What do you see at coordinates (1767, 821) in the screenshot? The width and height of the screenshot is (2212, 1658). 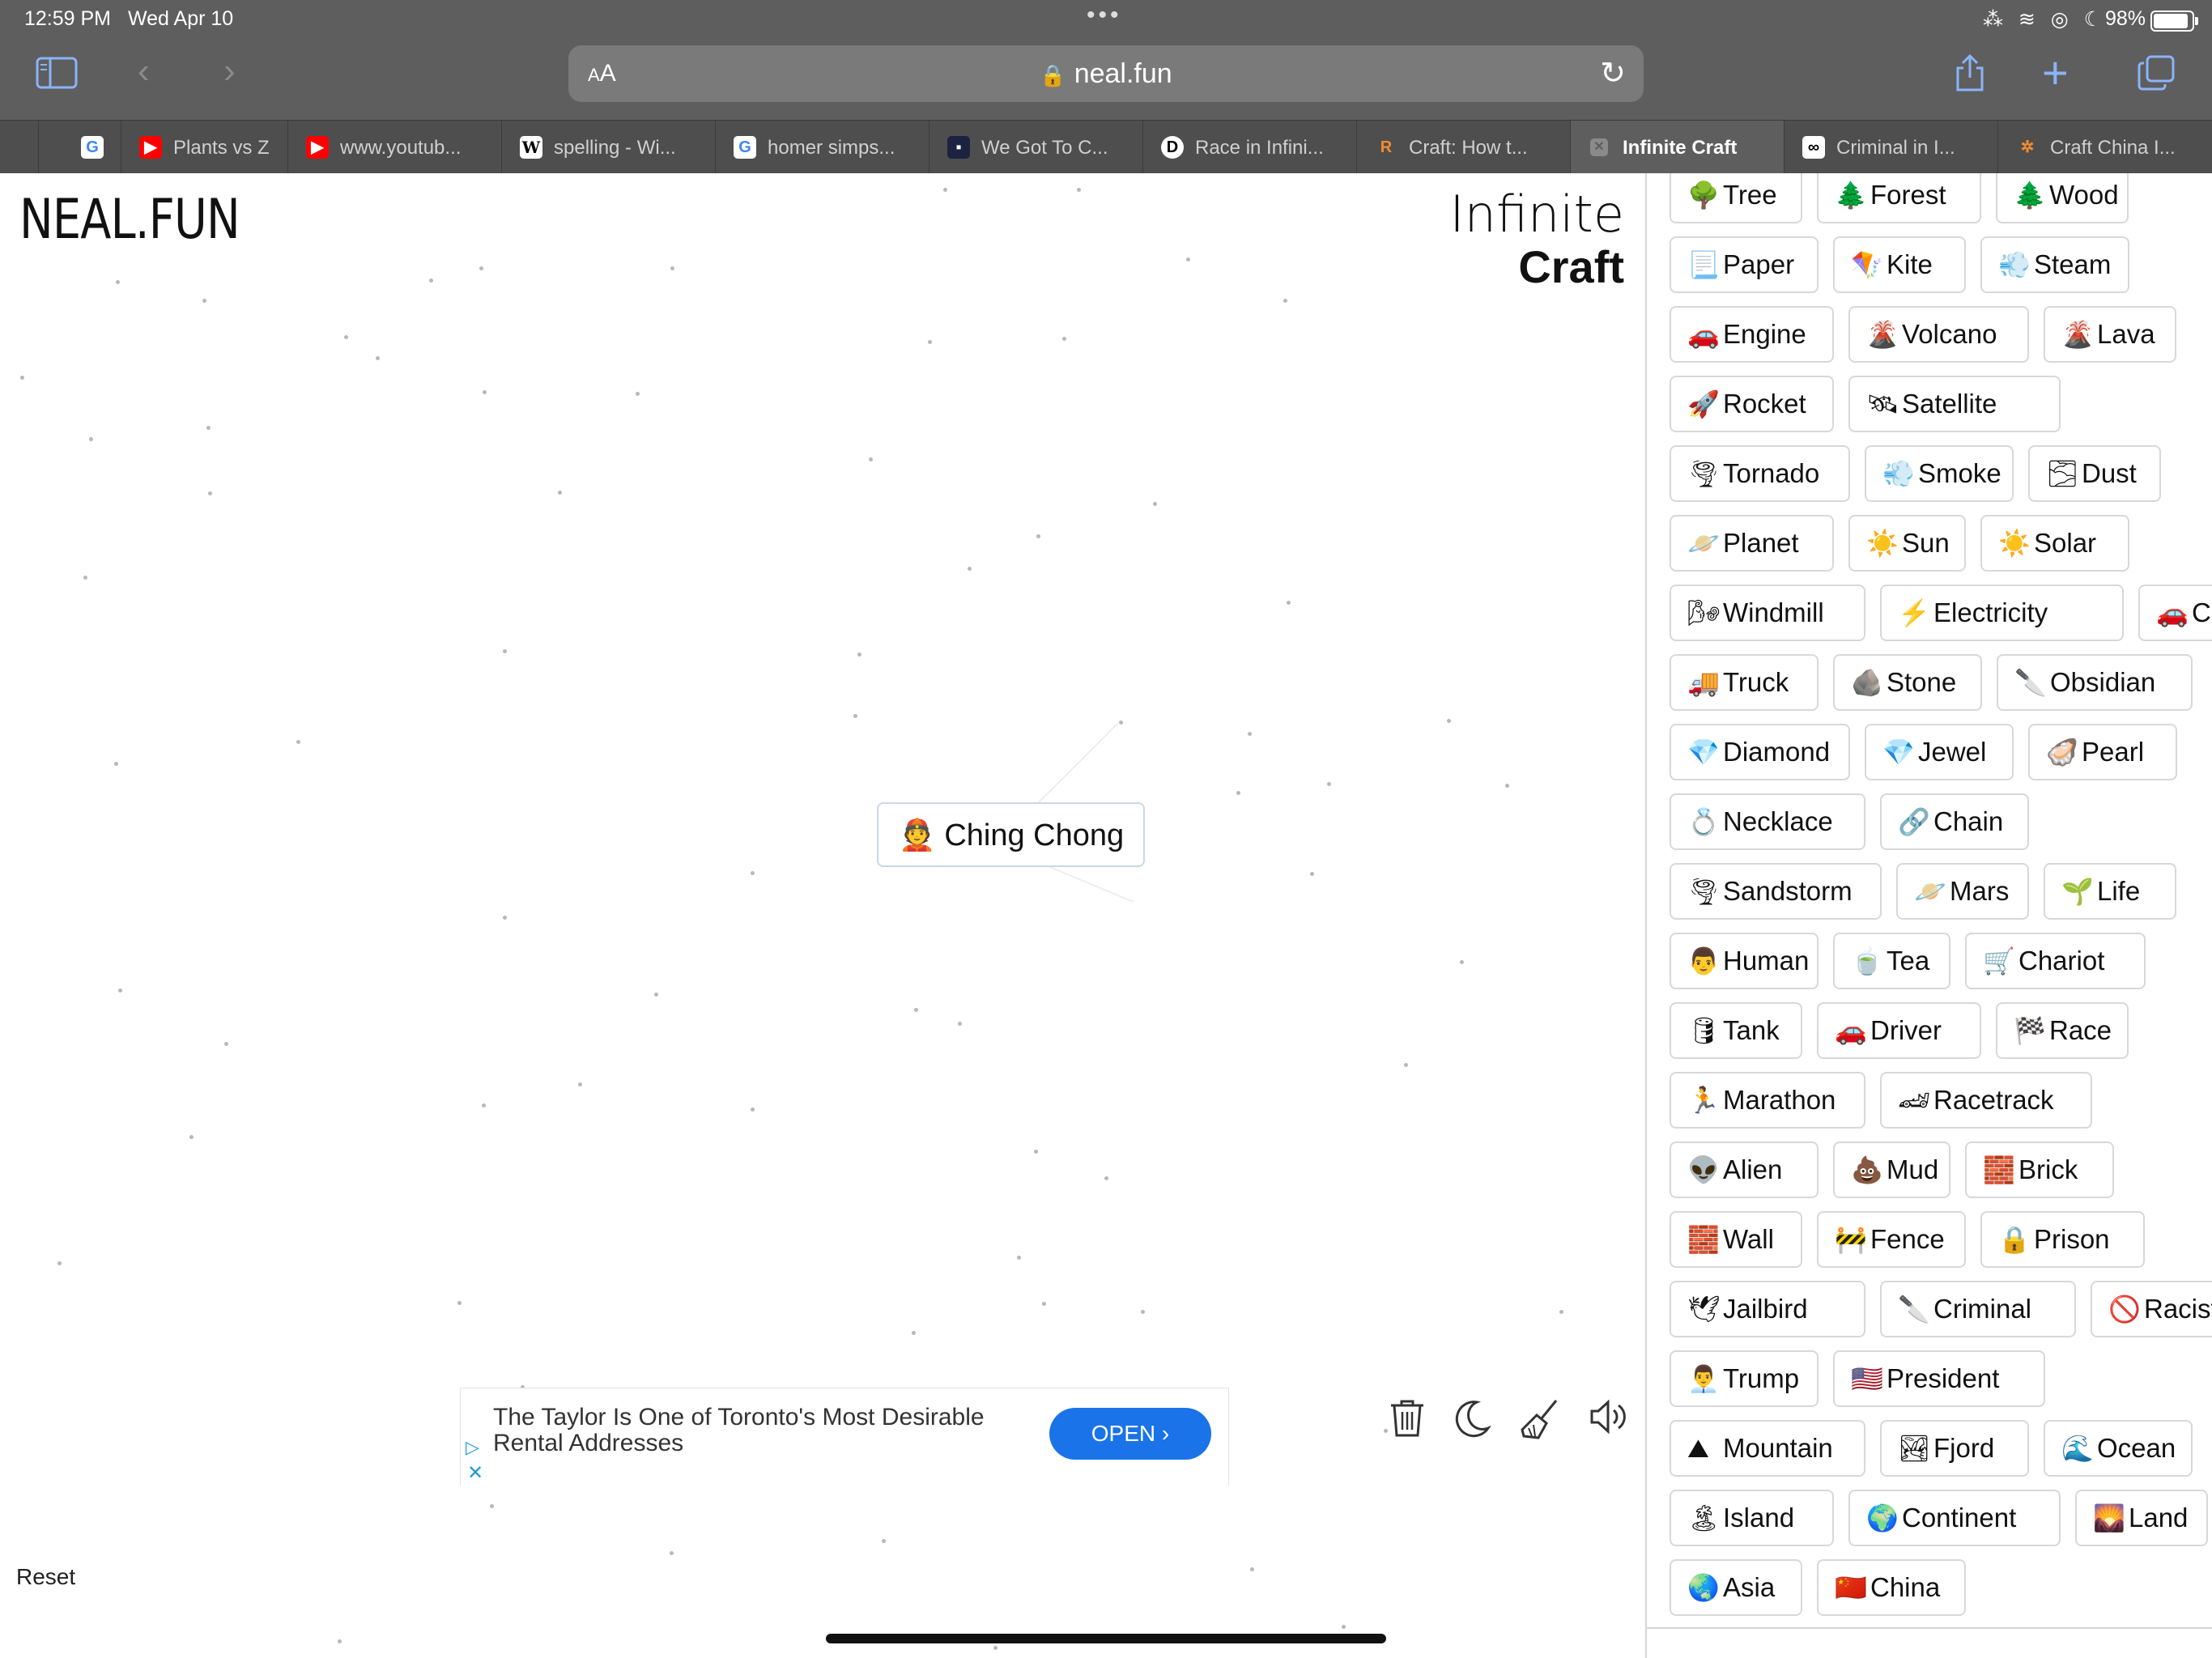 I see `sidebar-item-necklace: 💍 Necklace` at bounding box center [1767, 821].